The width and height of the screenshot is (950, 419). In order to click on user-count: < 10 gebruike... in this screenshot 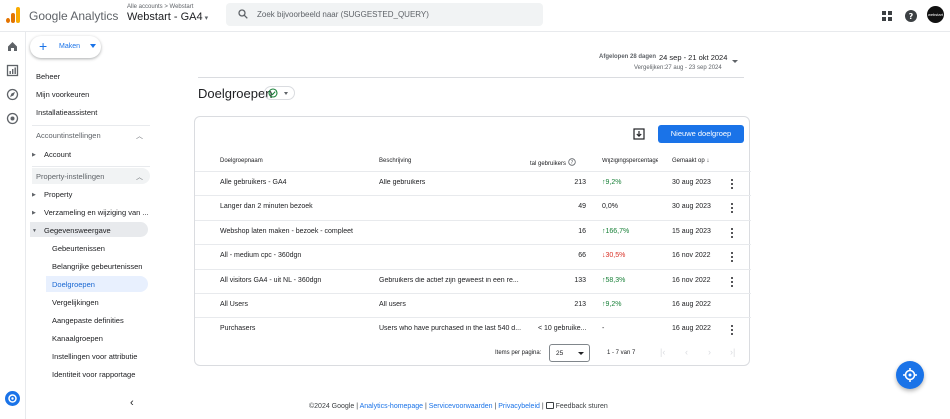, I will do `click(562, 329)`.